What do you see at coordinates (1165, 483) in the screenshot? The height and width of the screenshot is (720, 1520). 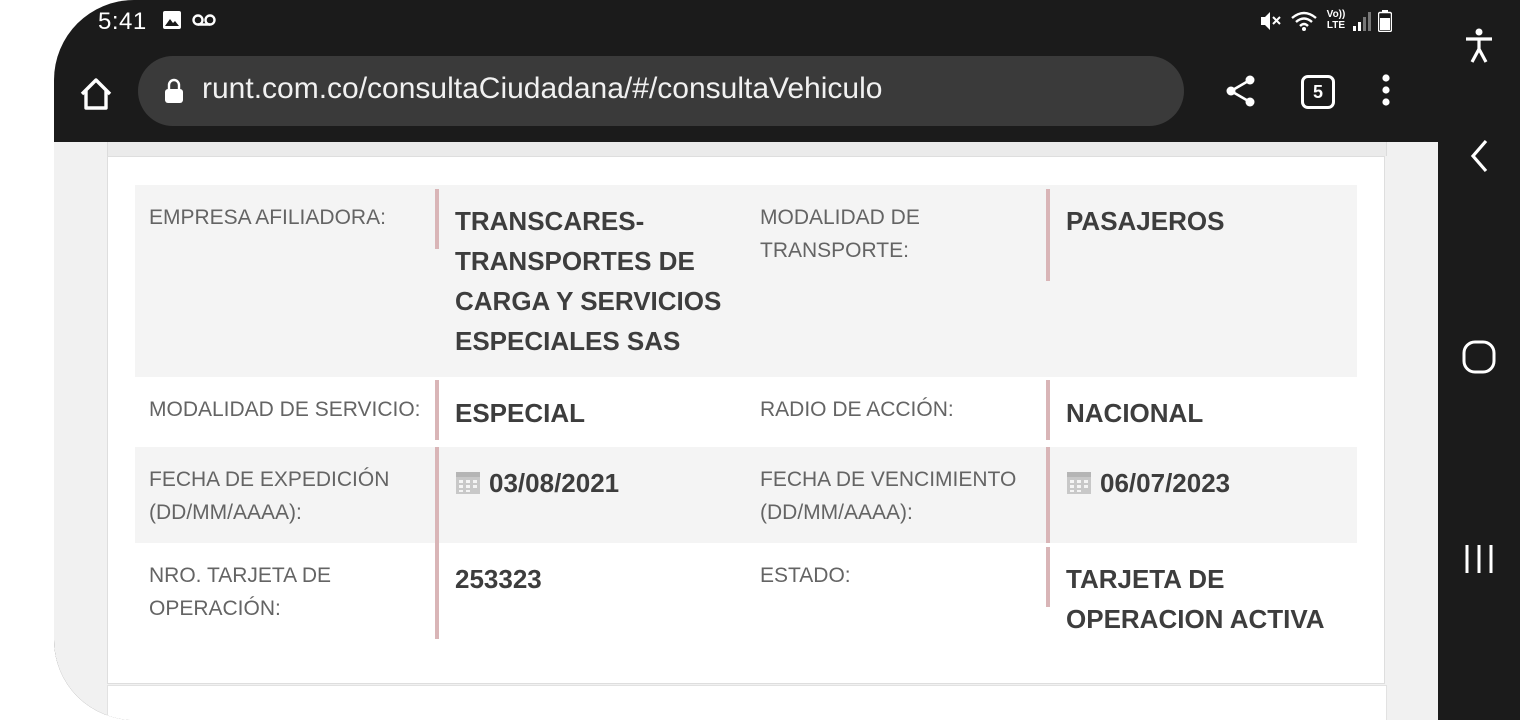 I see `date-value: 06/07/2023` at bounding box center [1165, 483].